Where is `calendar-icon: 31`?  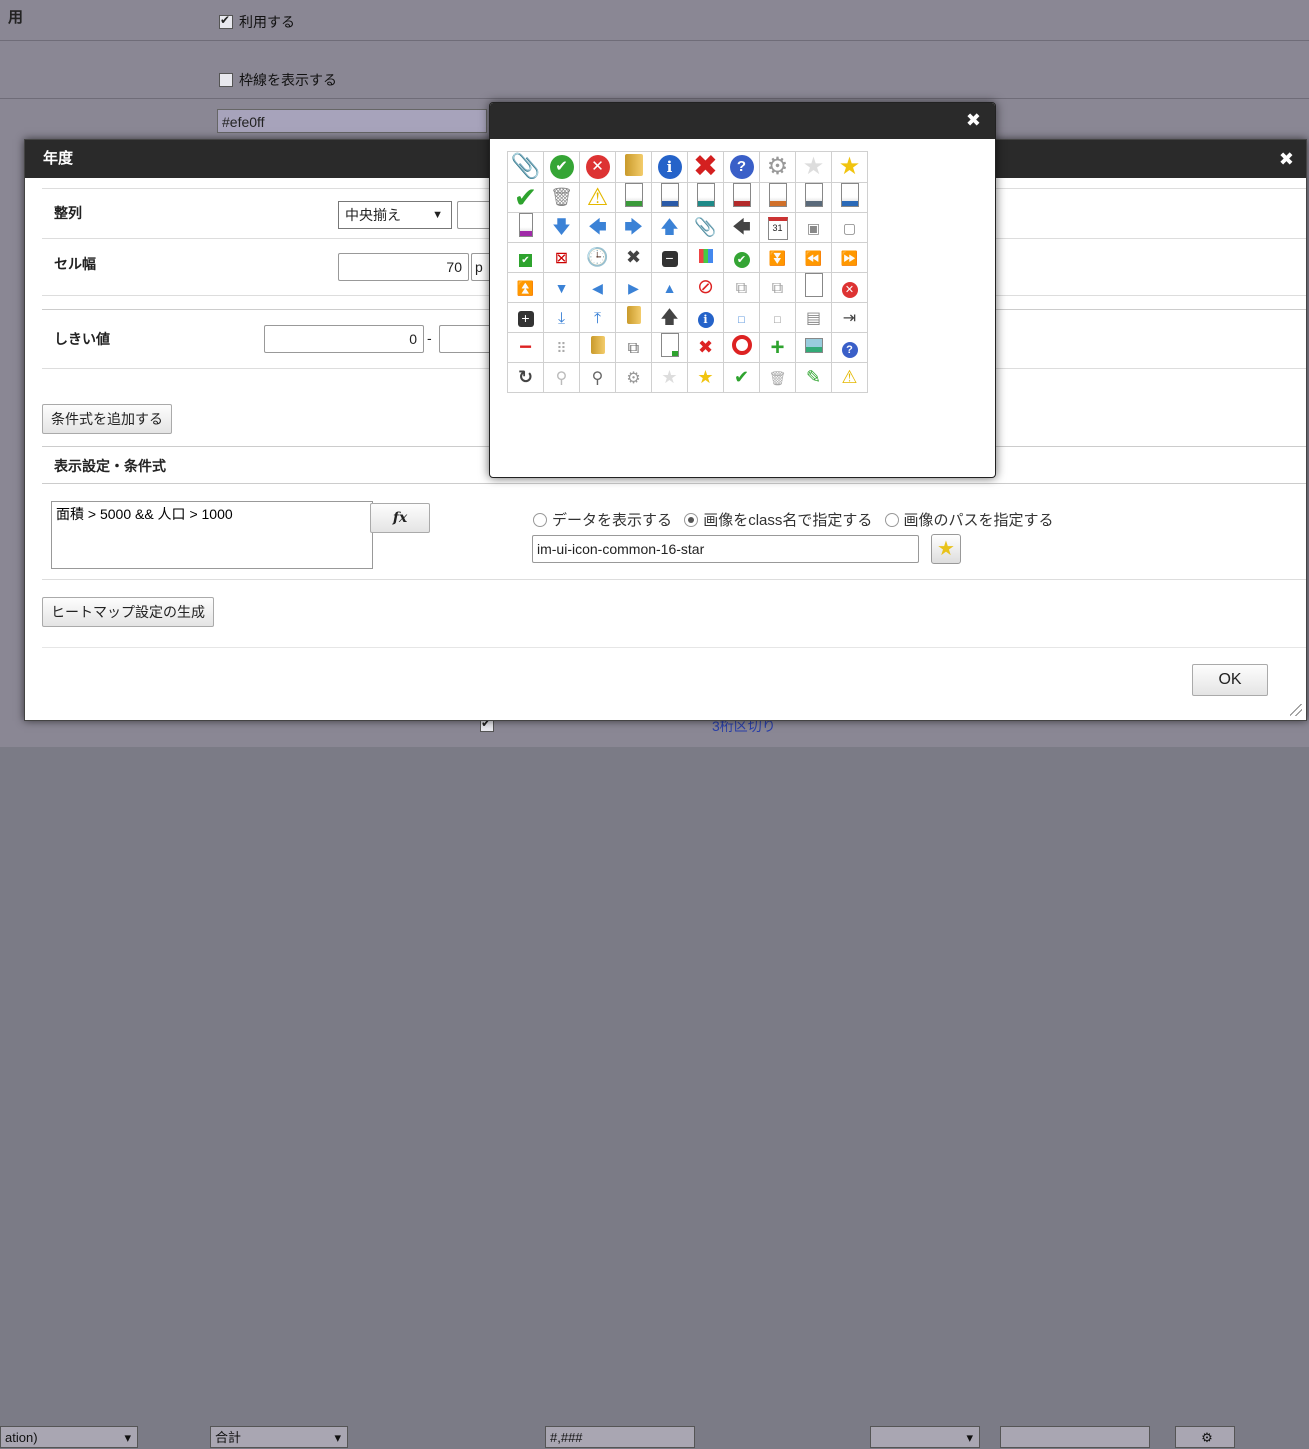 calendar-icon: 31 is located at coordinates (777, 227).